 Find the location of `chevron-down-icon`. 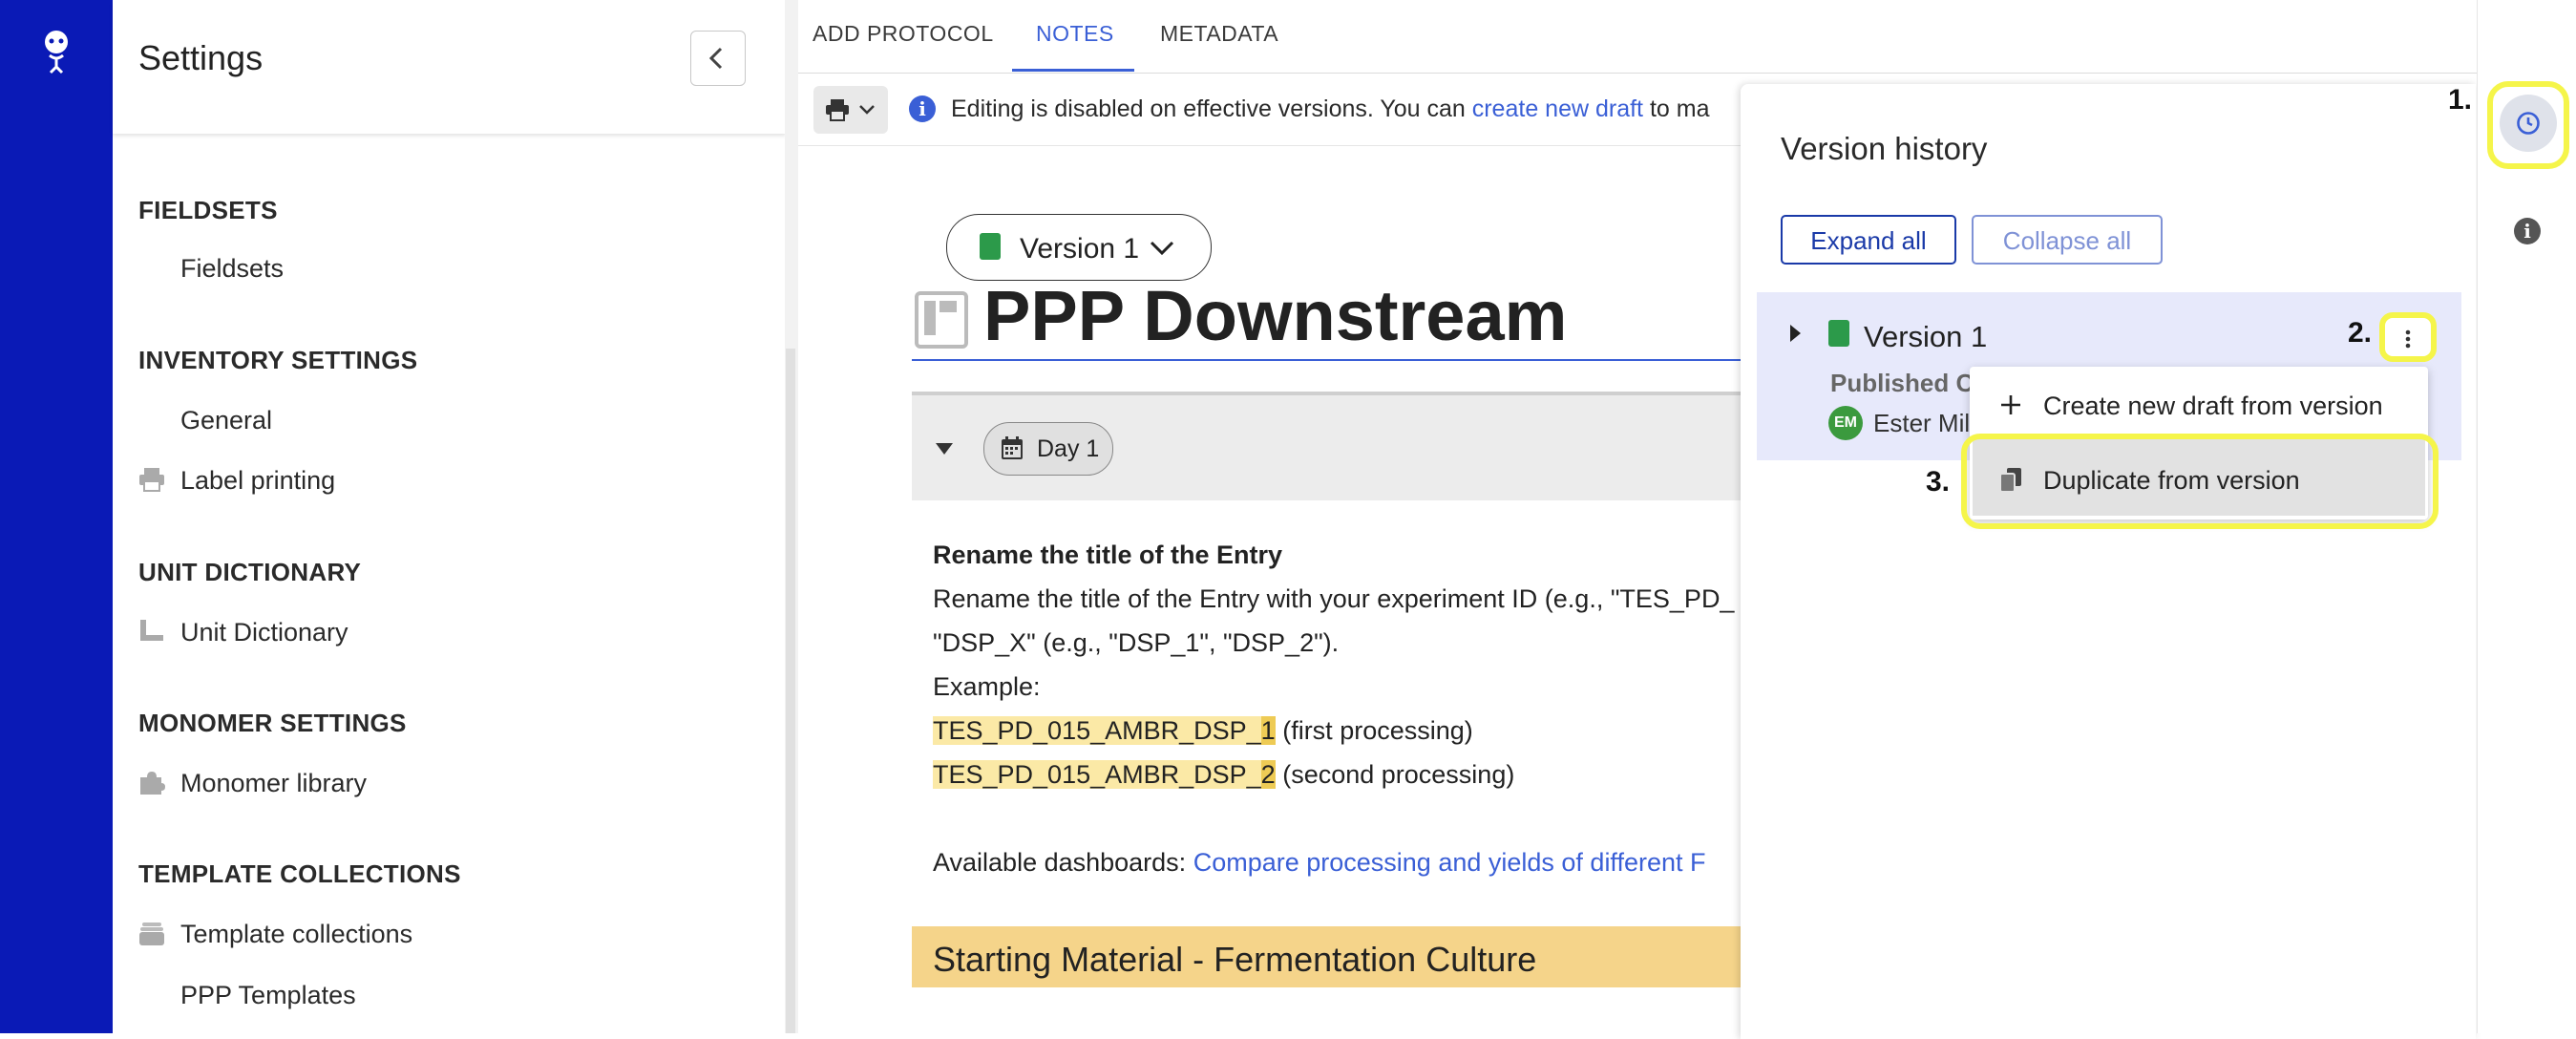

chevron-down-icon is located at coordinates (867, 110).